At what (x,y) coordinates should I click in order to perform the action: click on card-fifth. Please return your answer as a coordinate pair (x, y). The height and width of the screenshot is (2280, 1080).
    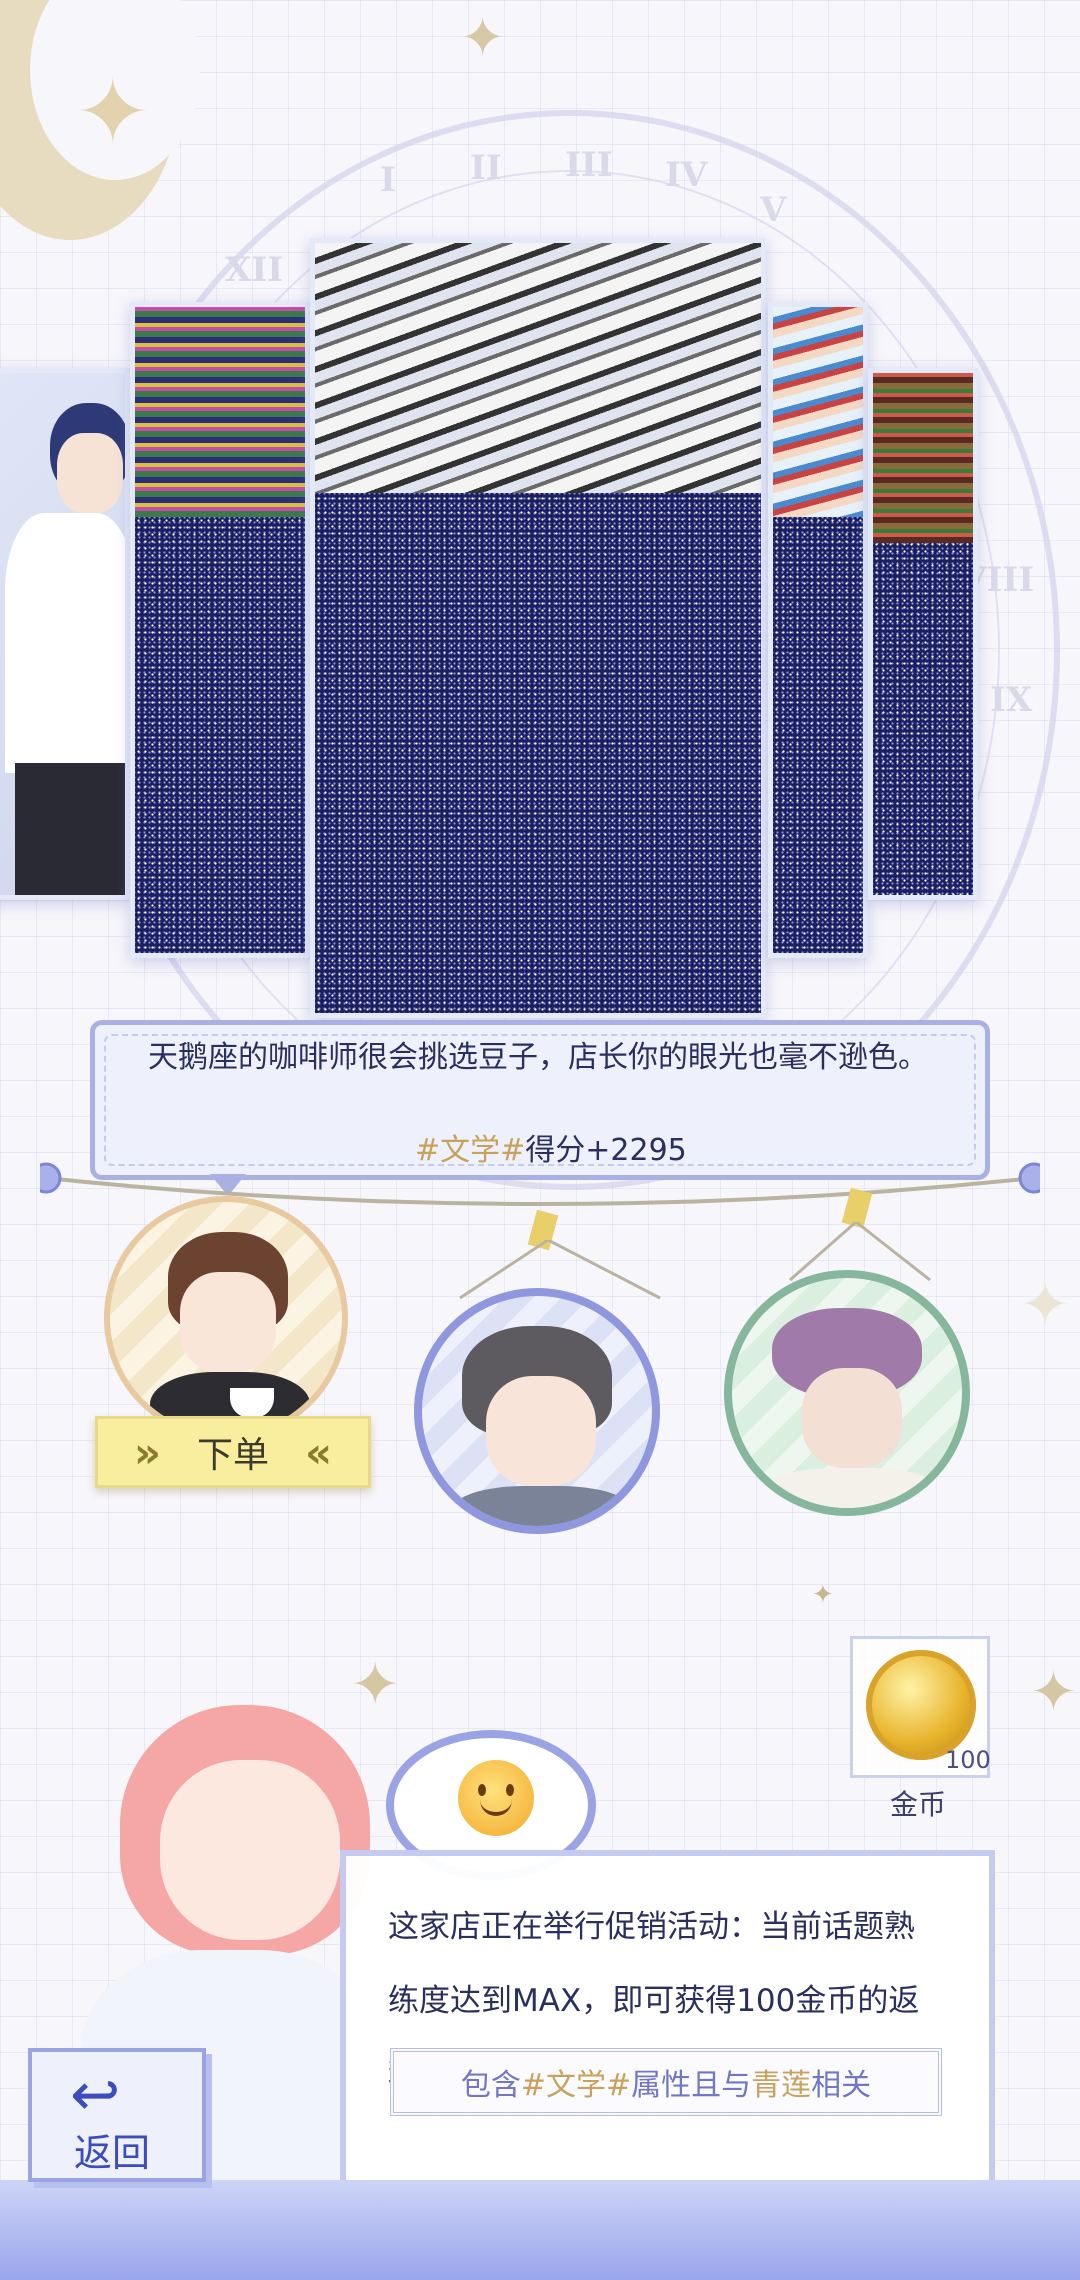
    Looking at the image, I should click on (923, 634).